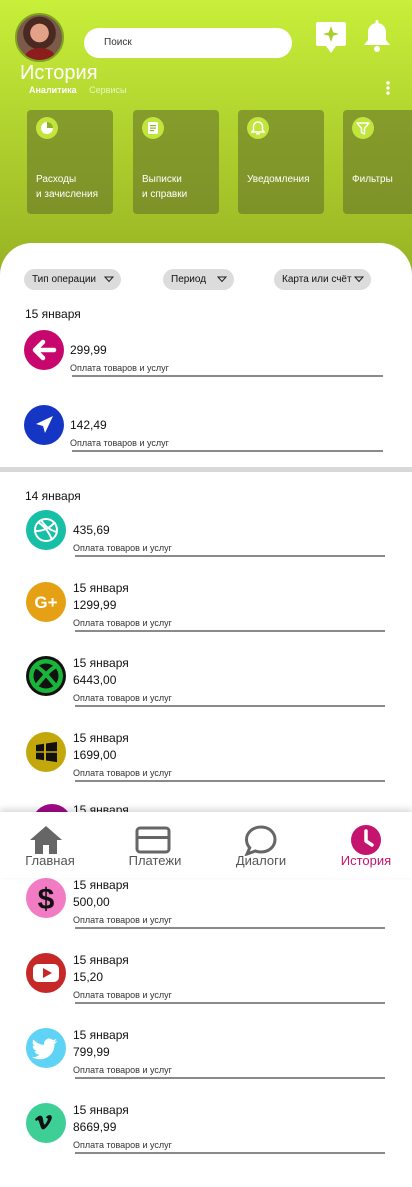 This screenshot has height=1187, width=412. What do you see at coordinates (206, 469) in the screenshot?
I see `section-separator` at bounding box center [206, 469].